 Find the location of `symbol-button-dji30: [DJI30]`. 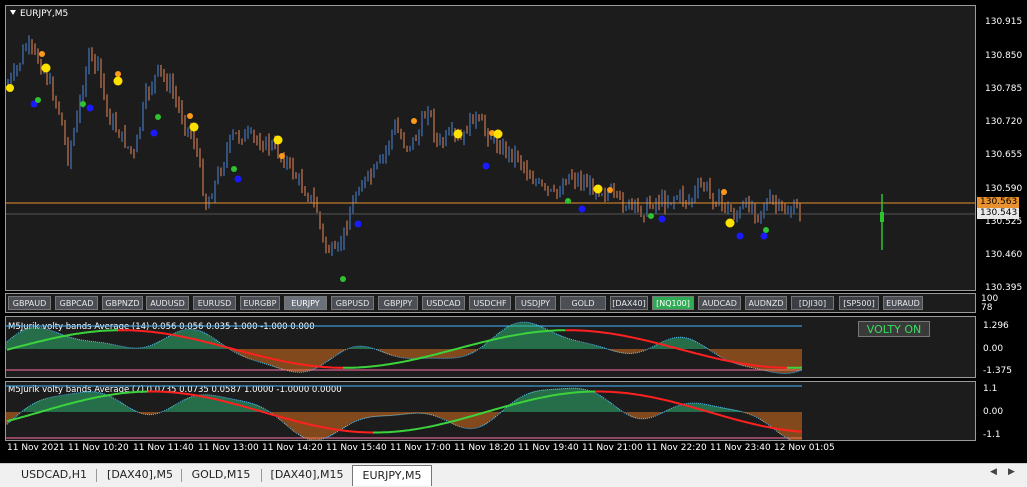

symbol-button-dji30: [DJI30] is located at coordinates (812, 303).